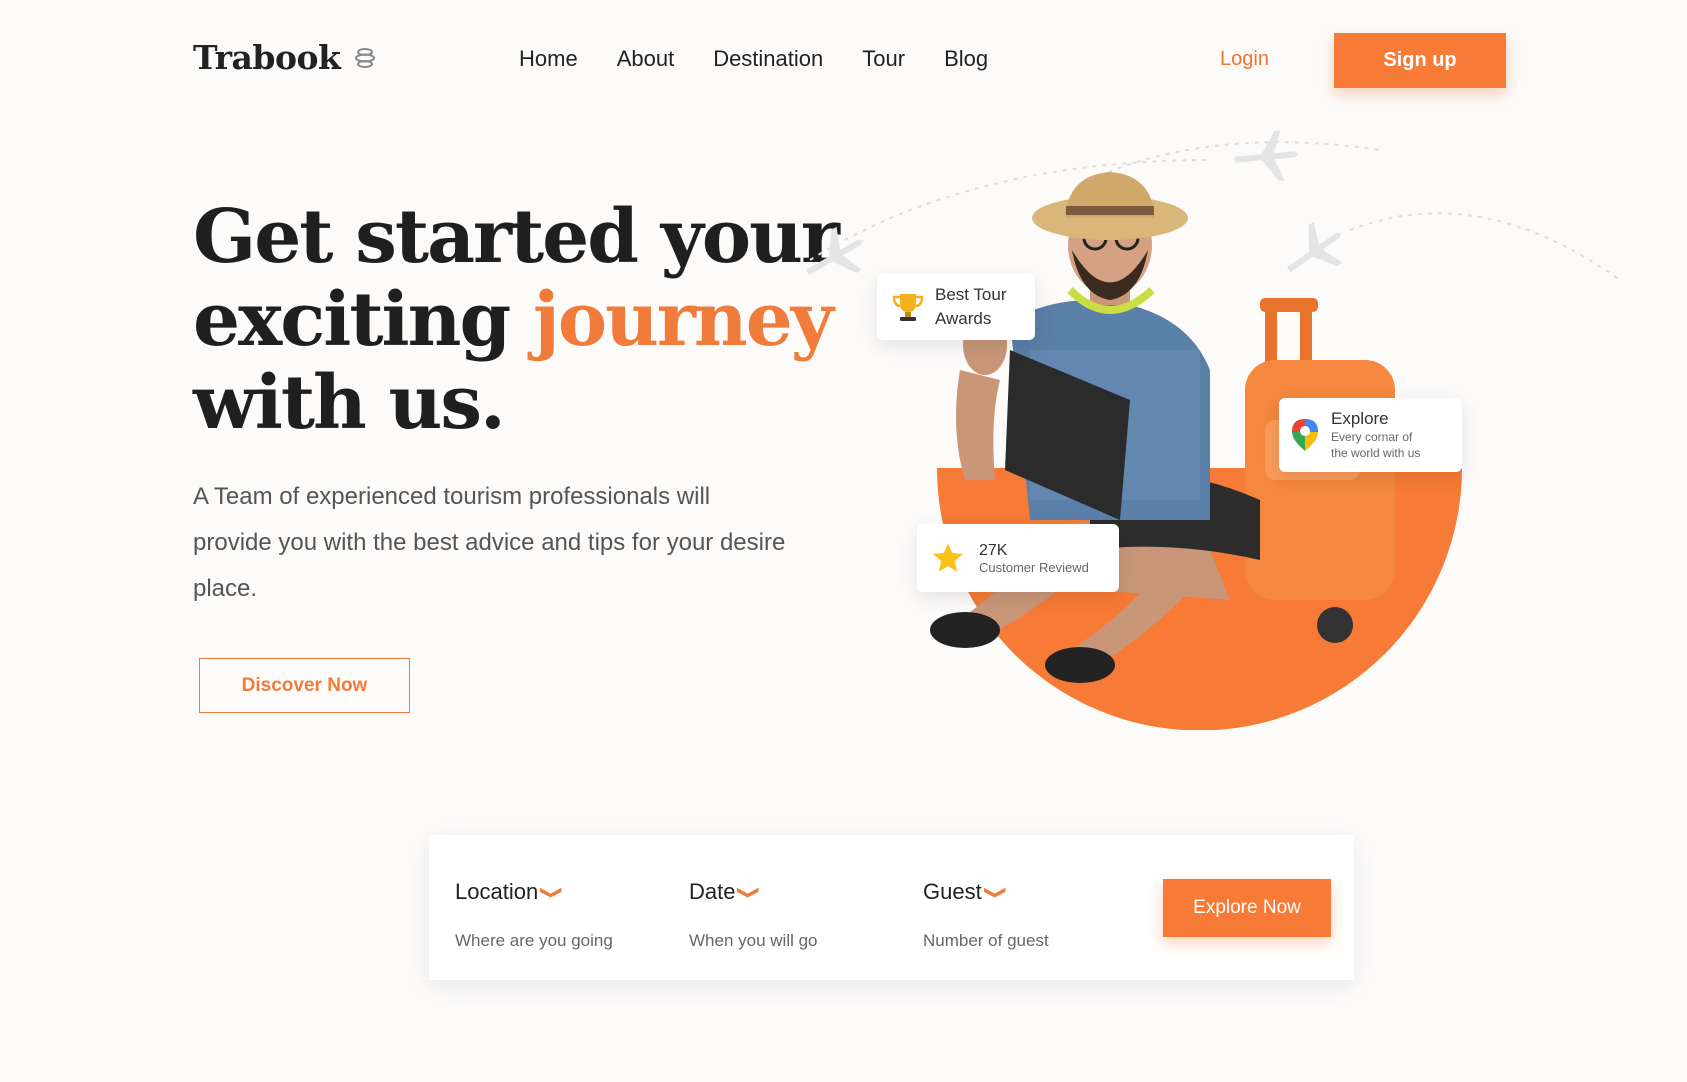 The width and height of the screenshot is (1687, 1082). What do you see at coordinates (908, 307) in the screenshot?
I see `trophy-icon` at bounding box center [908, 307].